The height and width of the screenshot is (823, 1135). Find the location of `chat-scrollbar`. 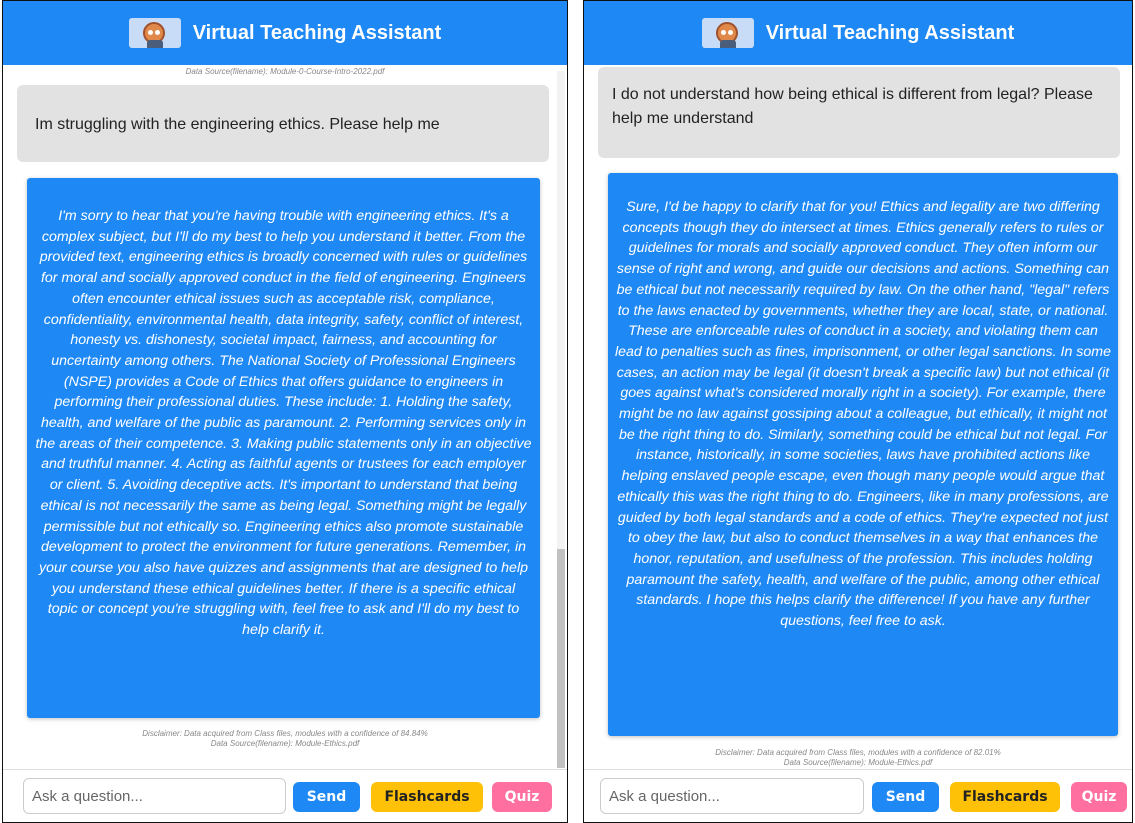

chat-scrollbar is located at coordinates (561, 419).